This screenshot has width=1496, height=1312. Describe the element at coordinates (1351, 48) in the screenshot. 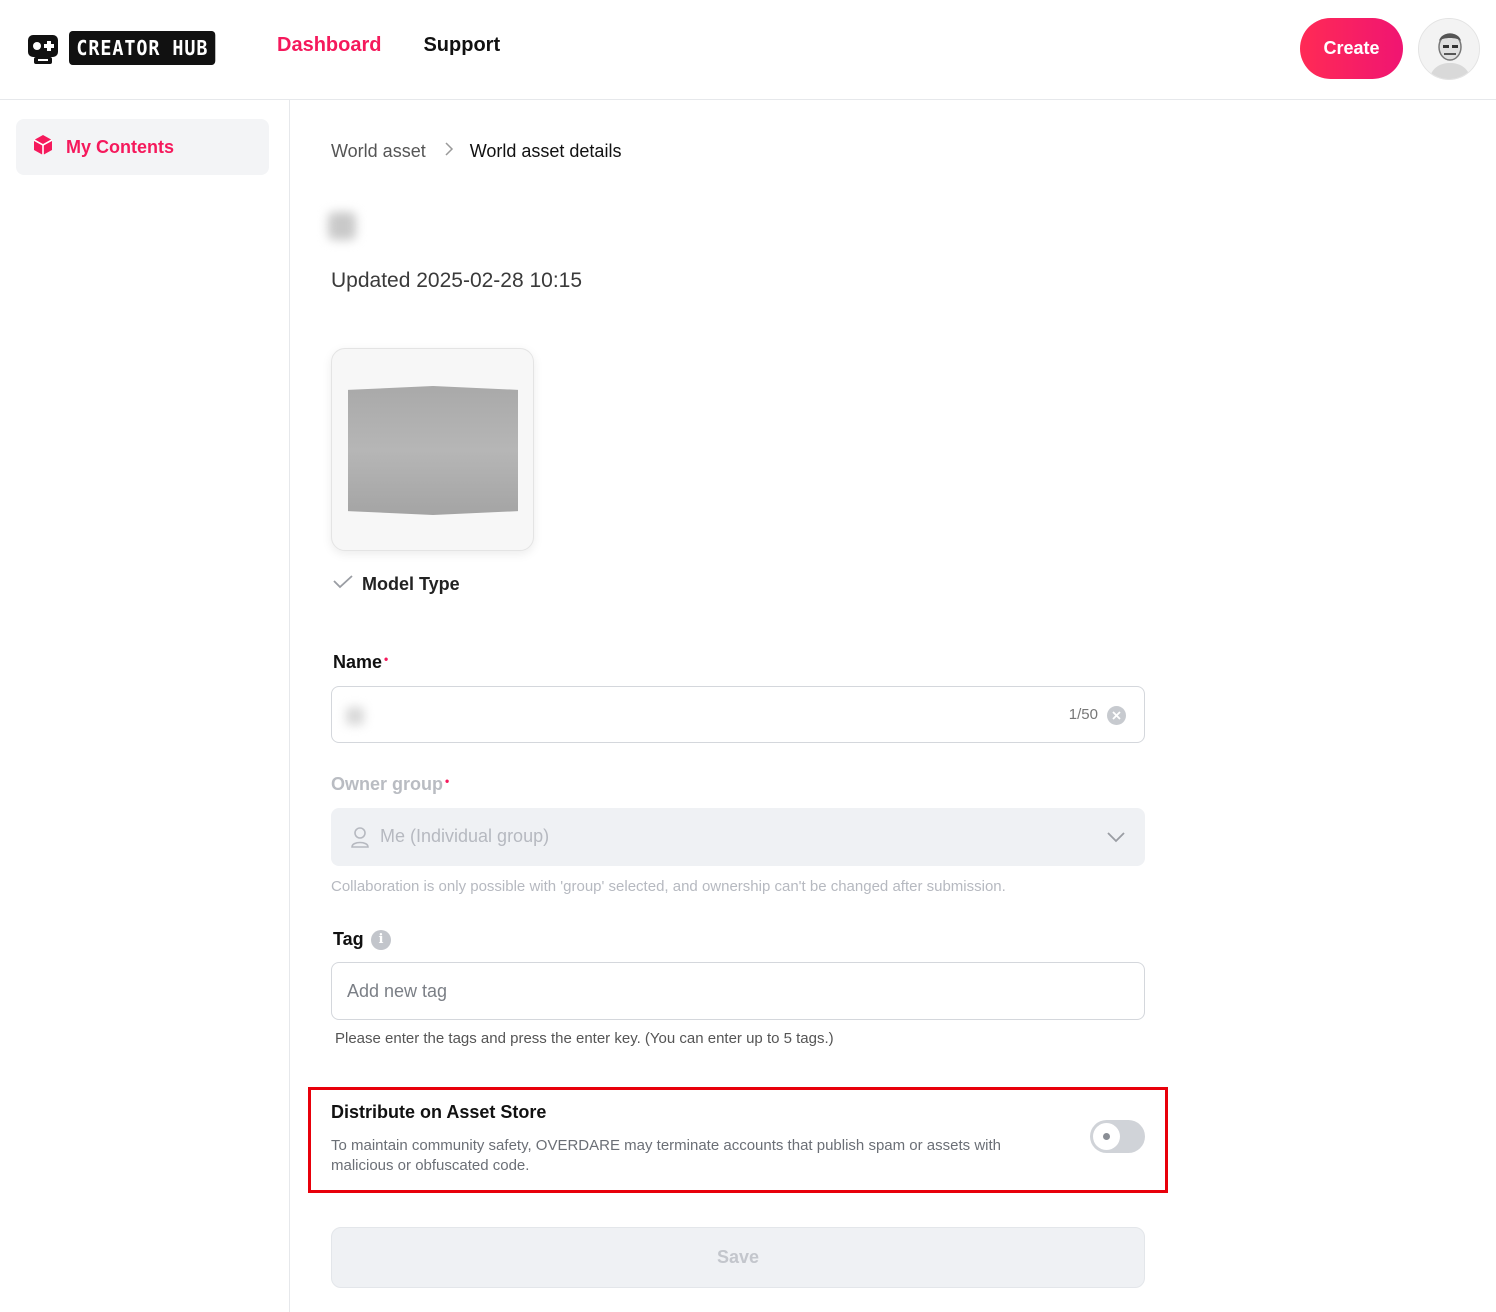

I see `create-button: Create` at that location.